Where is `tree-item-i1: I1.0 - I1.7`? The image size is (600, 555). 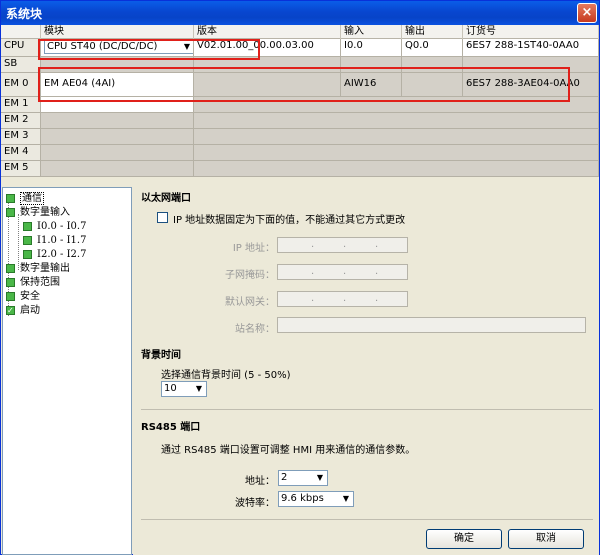
tree-item-i1: I1.0 - I1.7 is located at coordinates (54, 241).